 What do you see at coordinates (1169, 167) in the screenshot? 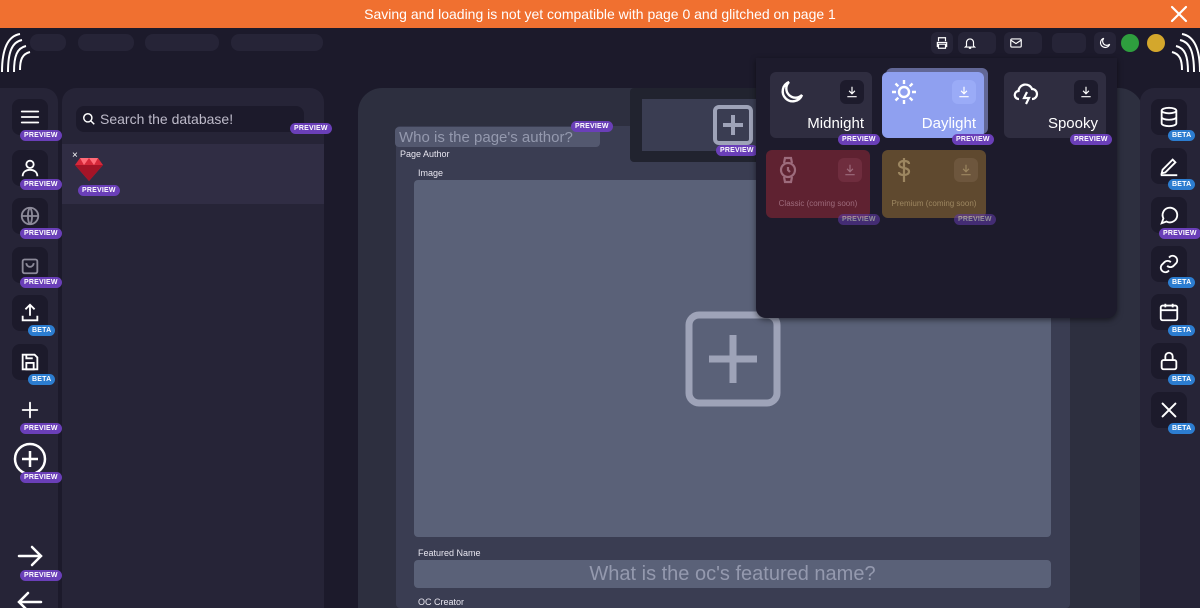
I see `pencil-icon` at bounding box center [1169, 167].